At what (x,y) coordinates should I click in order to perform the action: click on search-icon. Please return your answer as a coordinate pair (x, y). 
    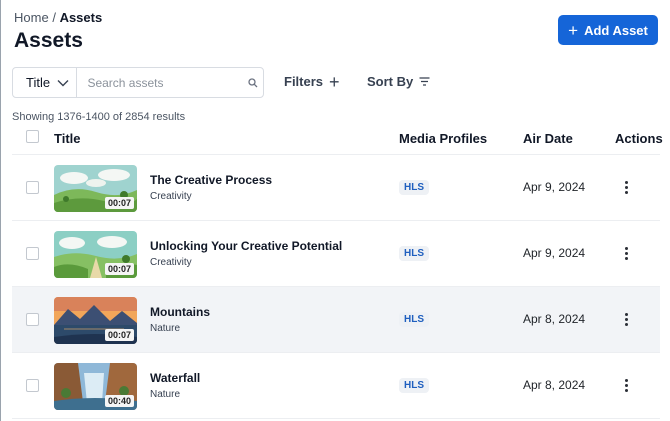
    Looking at the image, I should click on (252, 82).